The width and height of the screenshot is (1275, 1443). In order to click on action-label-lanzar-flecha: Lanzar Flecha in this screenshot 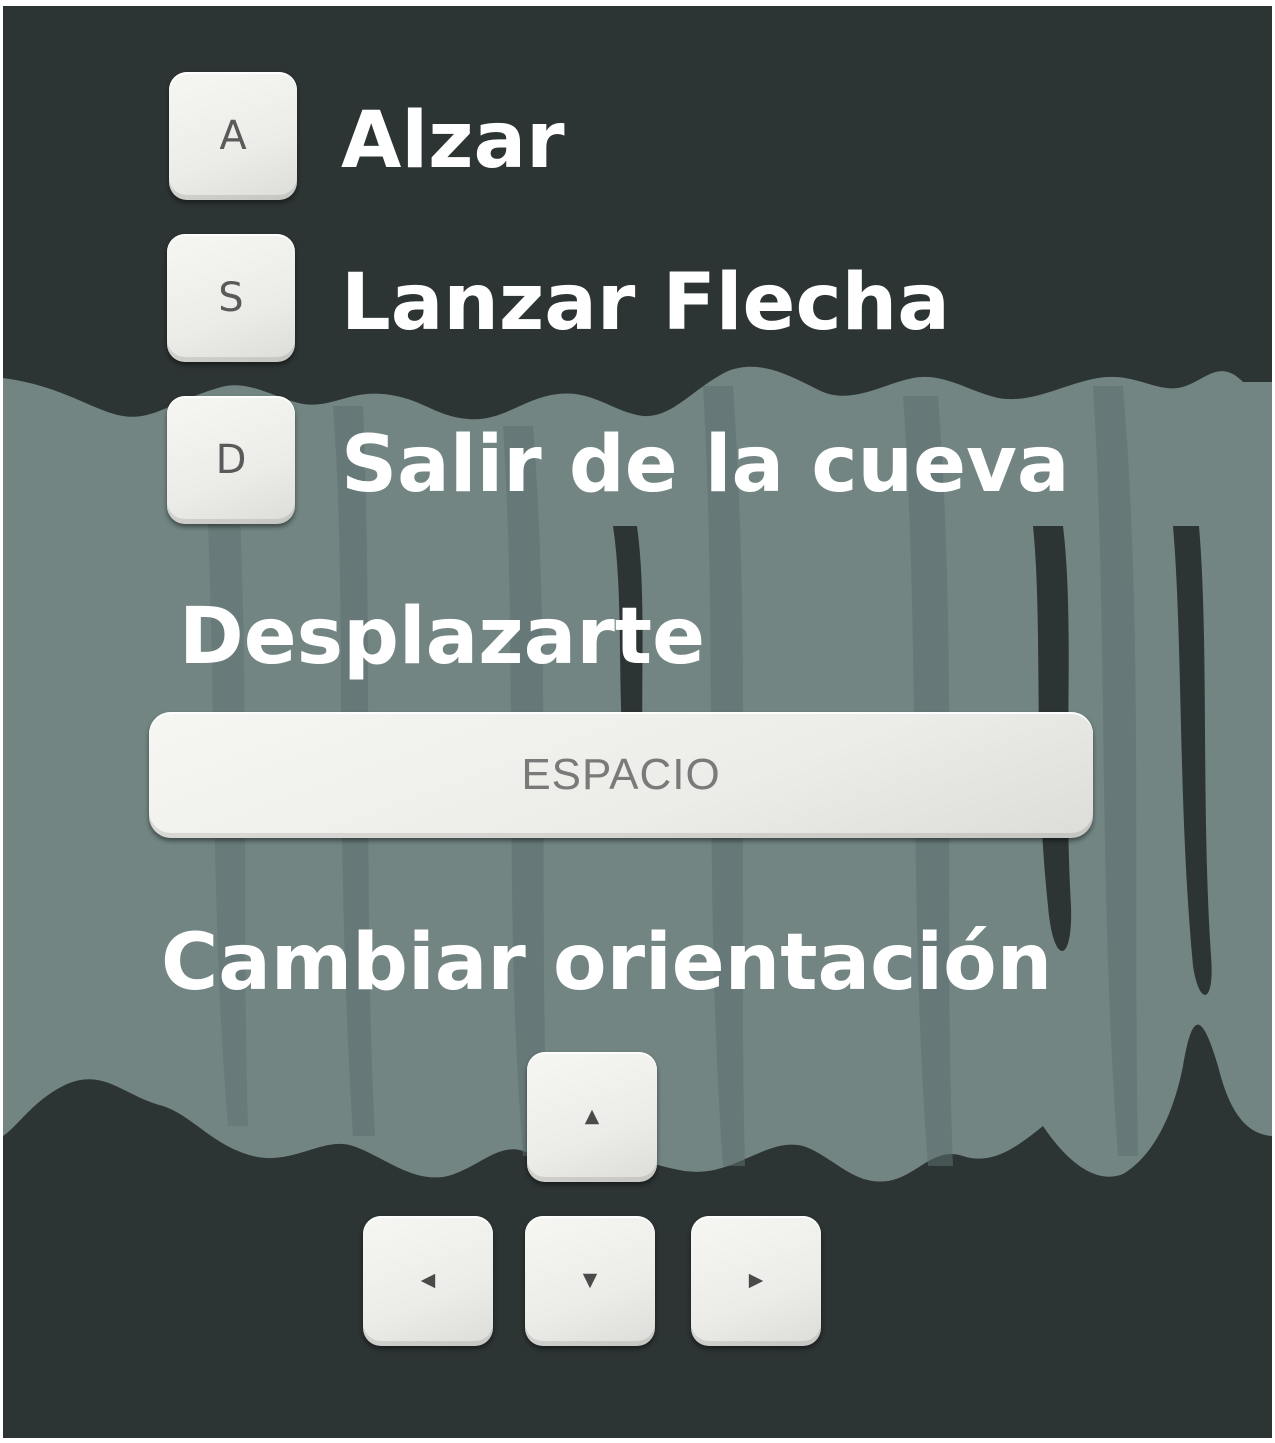, I will do `click(645, 303)`.